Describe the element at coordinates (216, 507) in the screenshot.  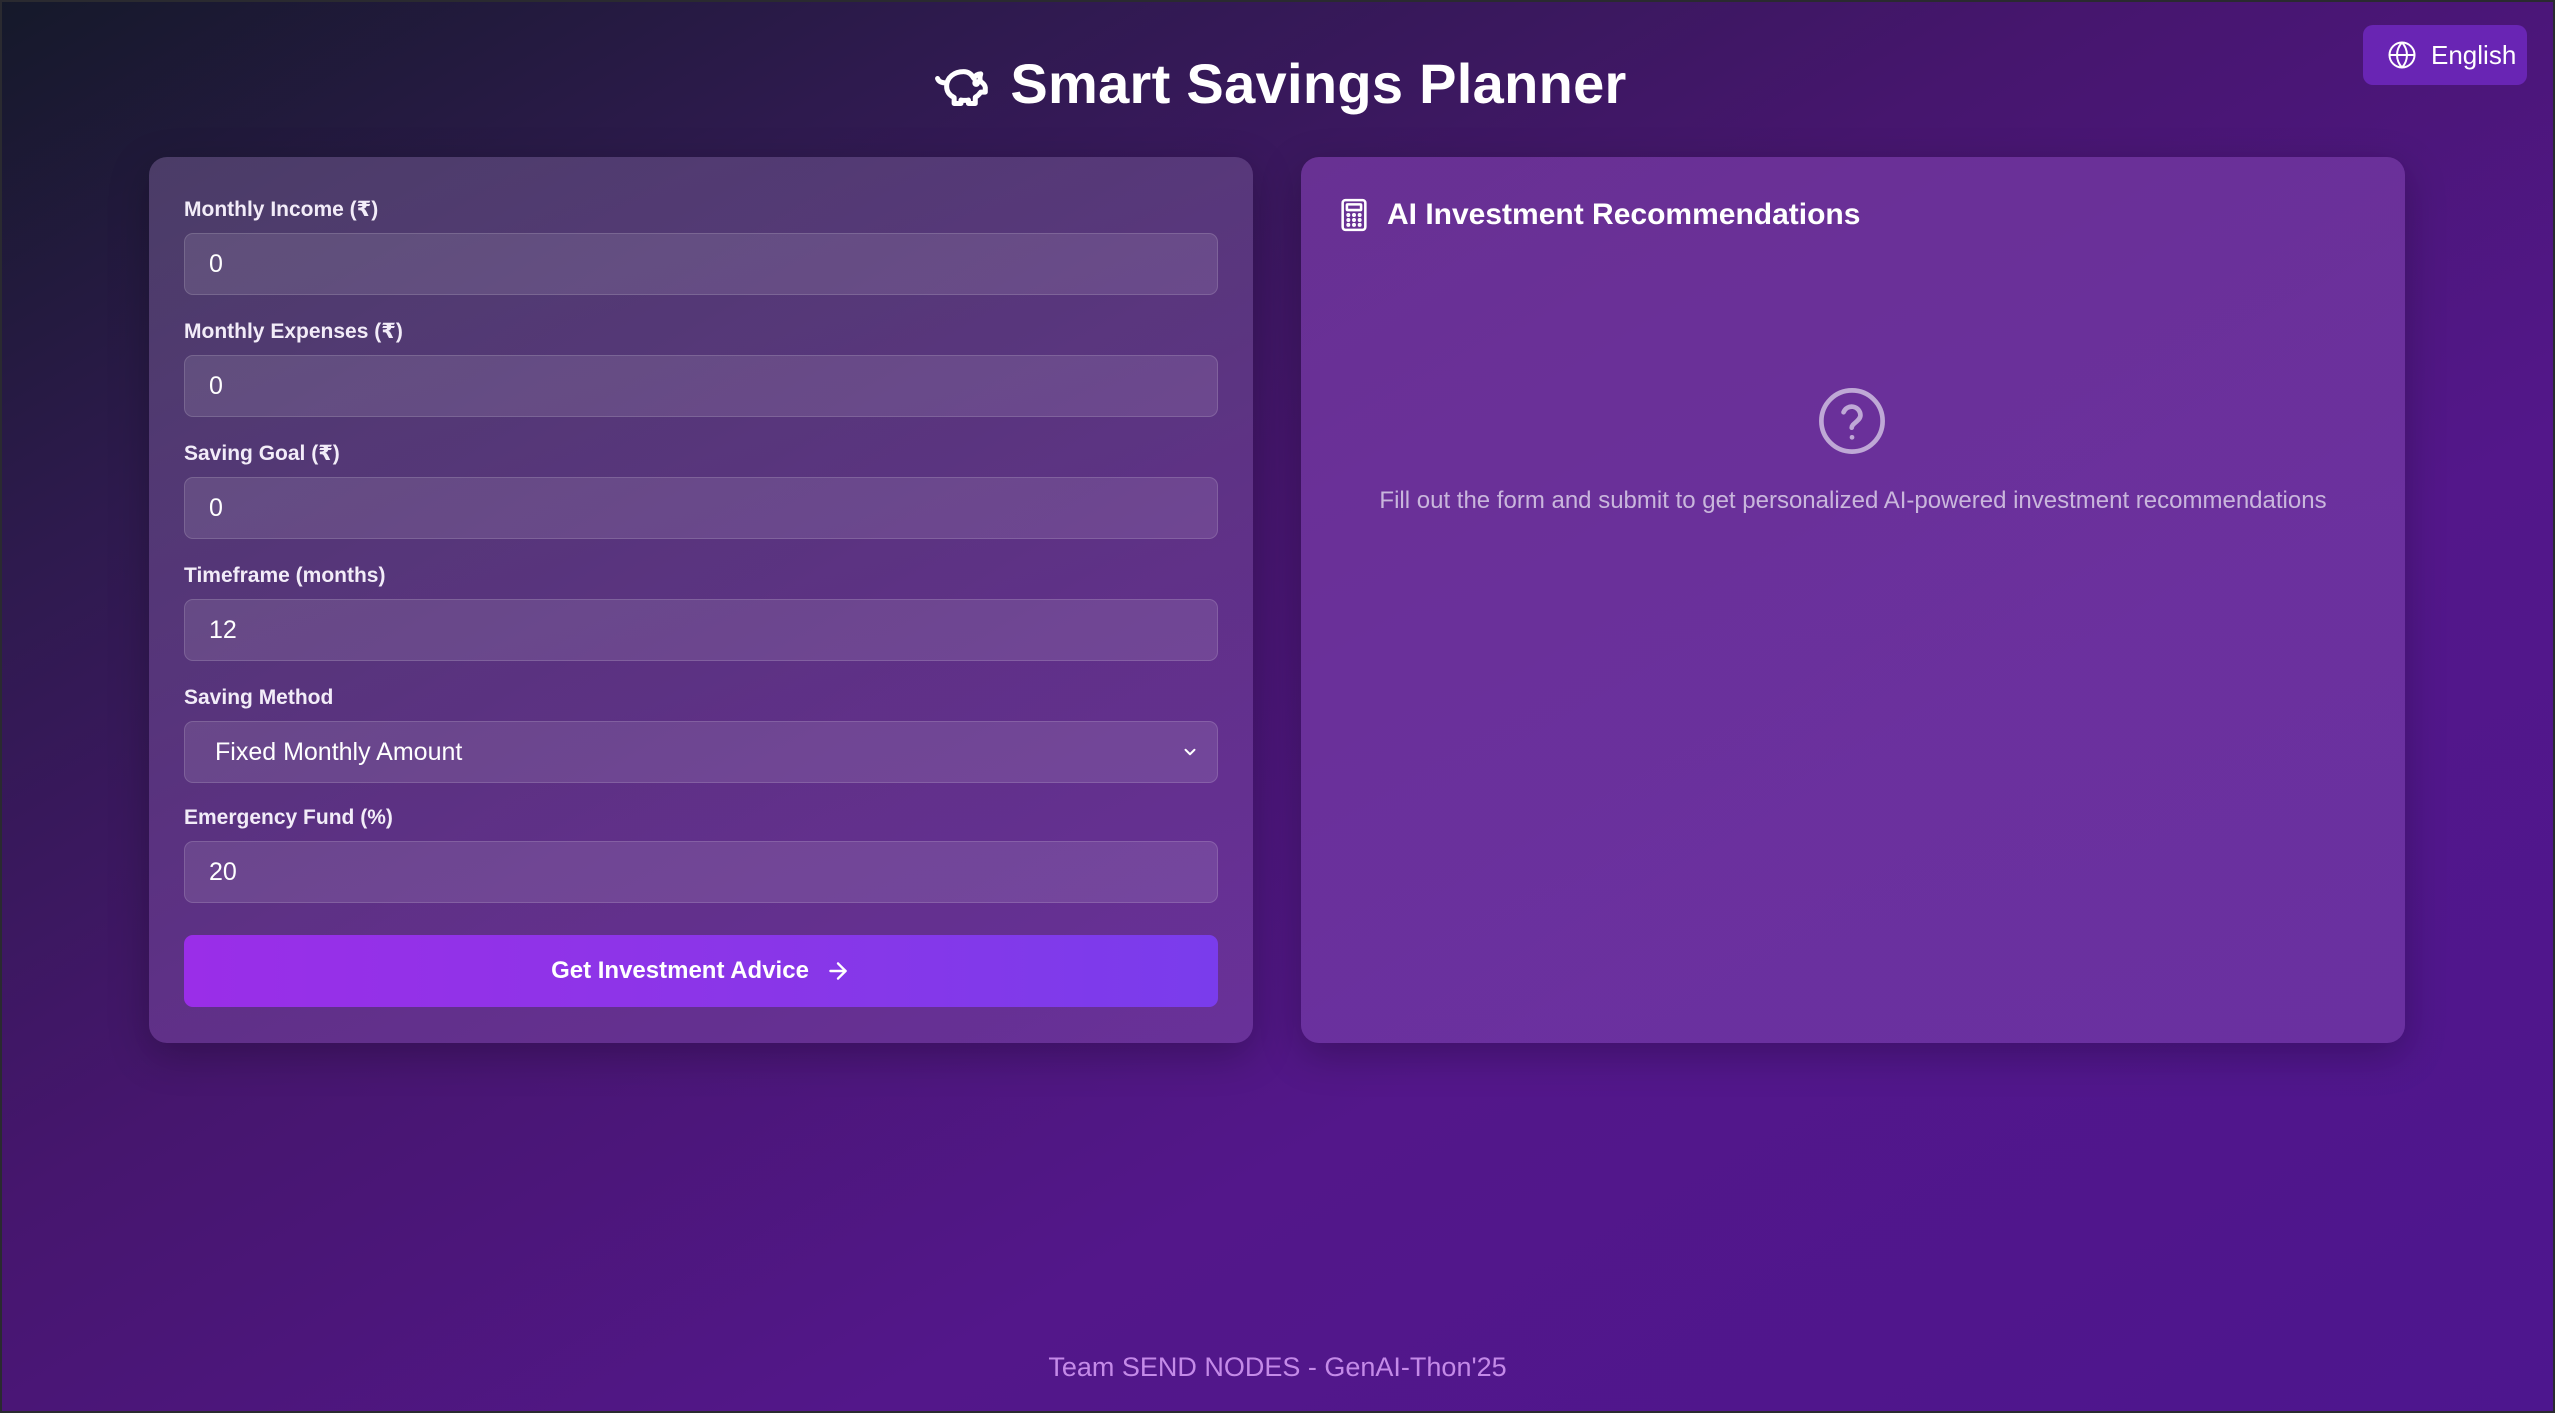
I see `saving-goal-value: 0` at that location.